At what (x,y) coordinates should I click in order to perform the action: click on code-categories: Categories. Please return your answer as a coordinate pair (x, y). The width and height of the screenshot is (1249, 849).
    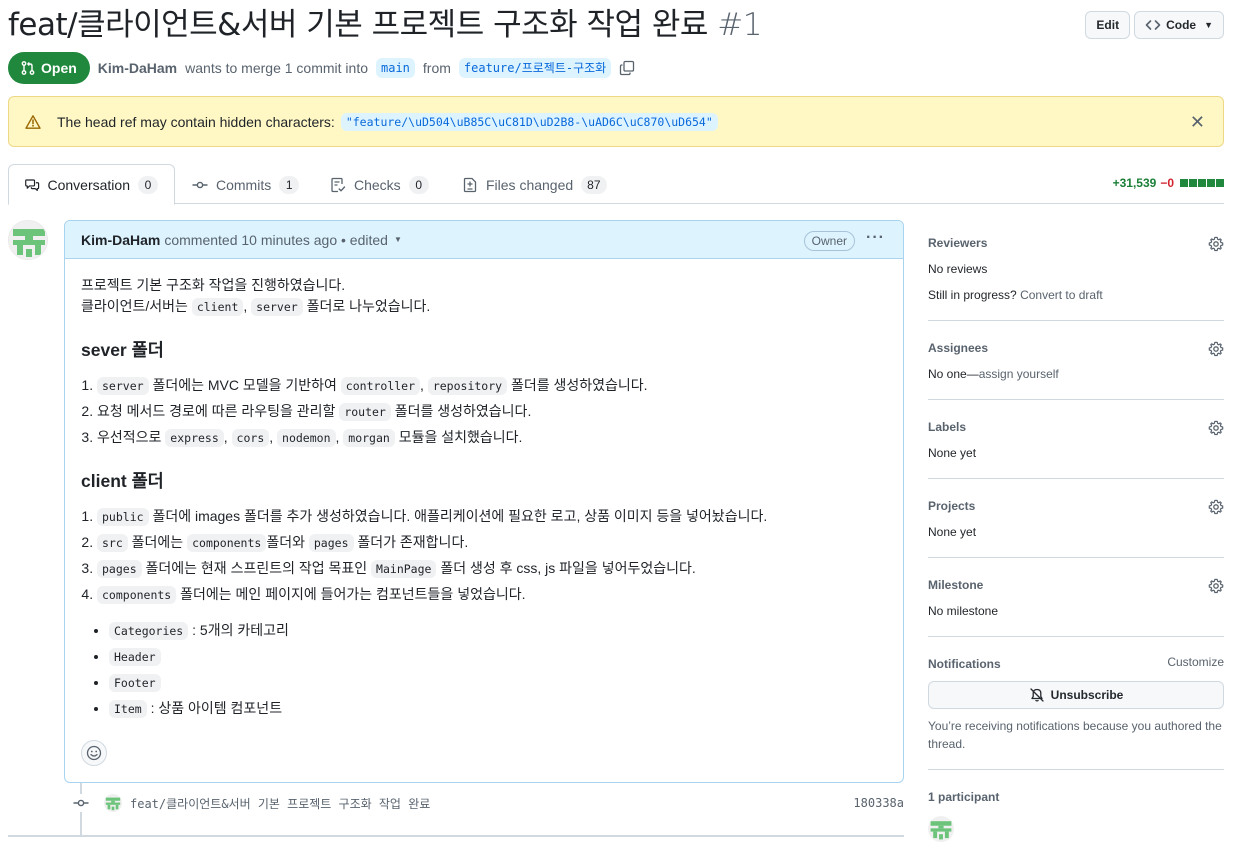
    Looking at the image, I should click on (149, 631).